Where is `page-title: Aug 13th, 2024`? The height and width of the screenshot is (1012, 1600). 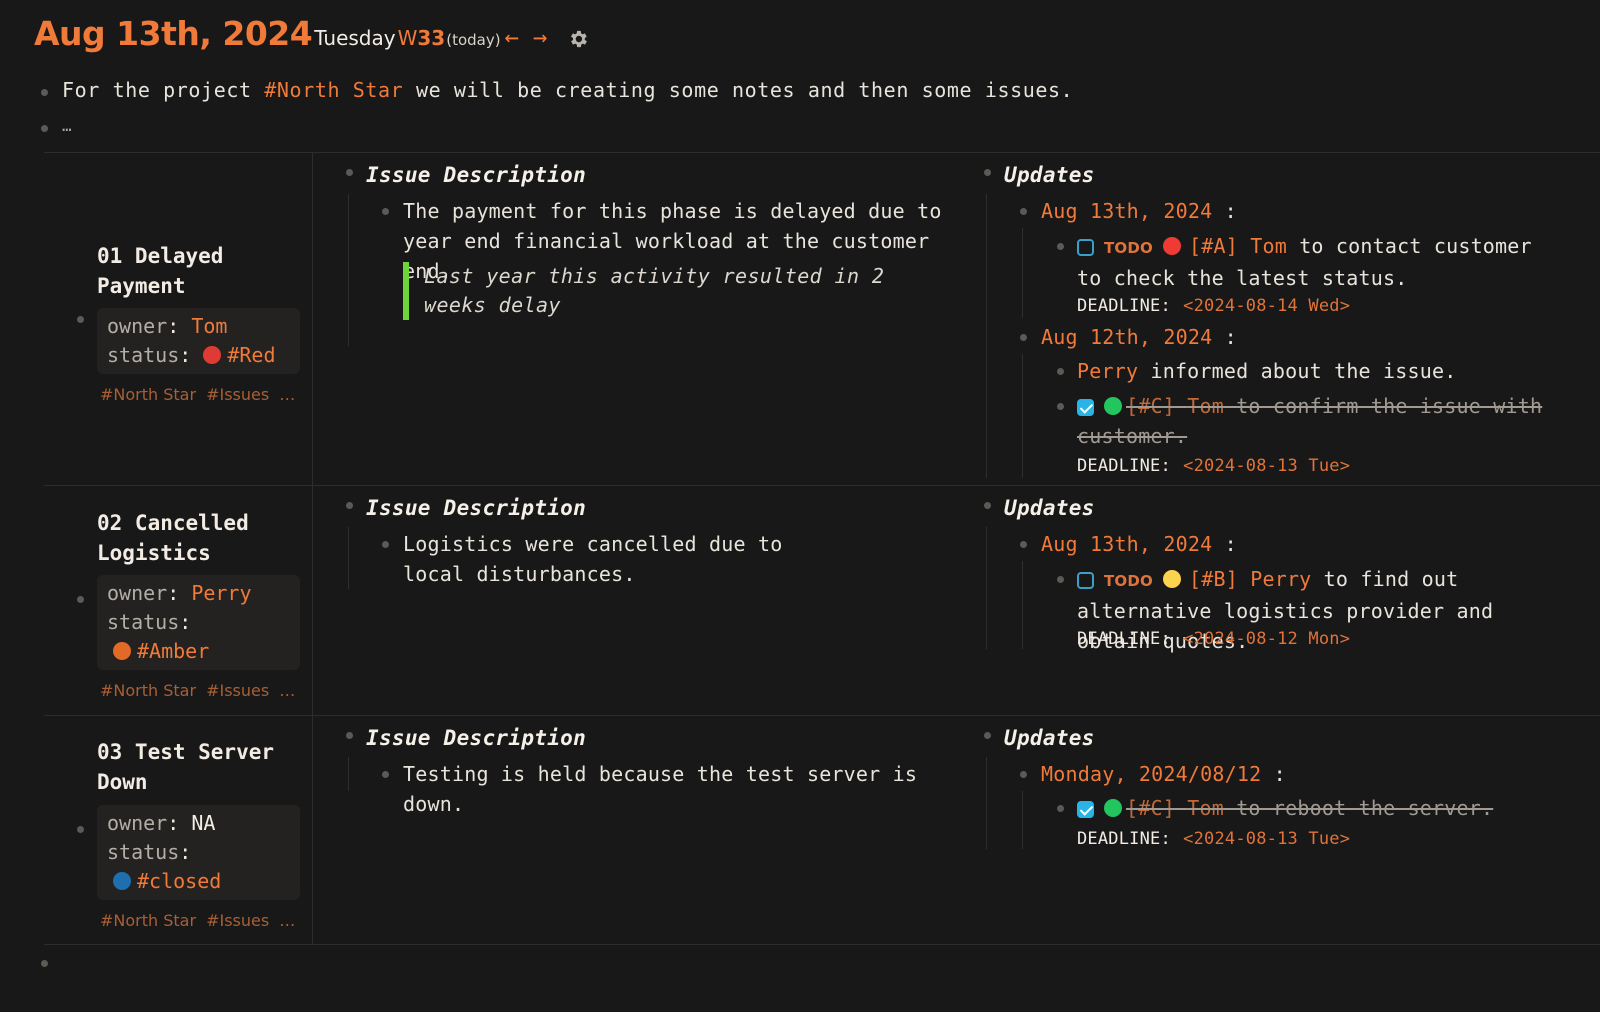
page-title: Aug 13th, 2024 is located at coordinates (173, 33).